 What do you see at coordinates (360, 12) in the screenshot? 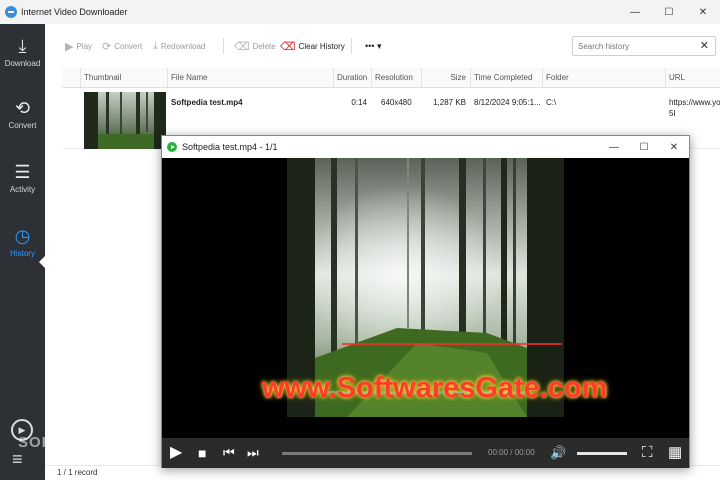
I see `title-bar: Internet Video Downloader — ☐ ✕` at bounding box center [360, 12].